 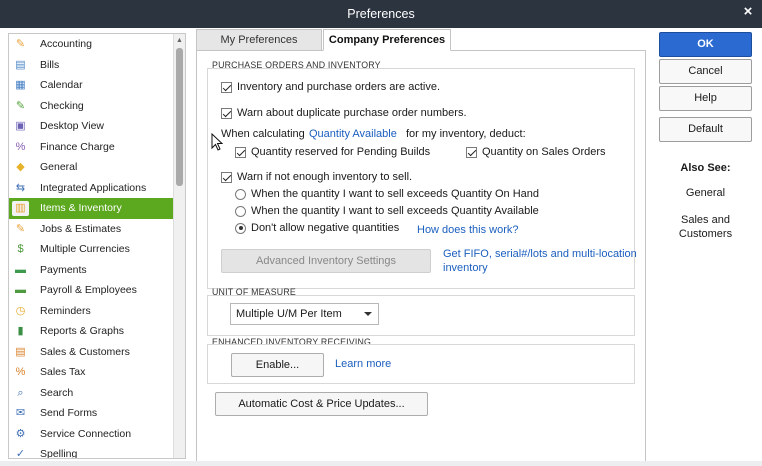 I want to click on jobs-estimates-icon: ✎, so click(x=20, y=228).